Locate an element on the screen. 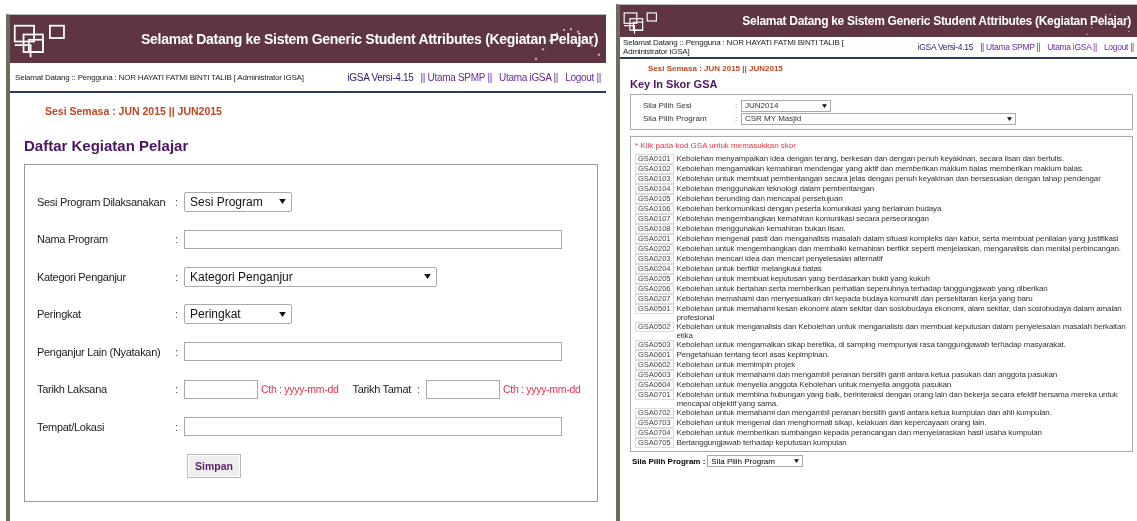 This screenshot has height=521, width=1137. dropdown: Sesi Program is located at coordinates (238, 201).